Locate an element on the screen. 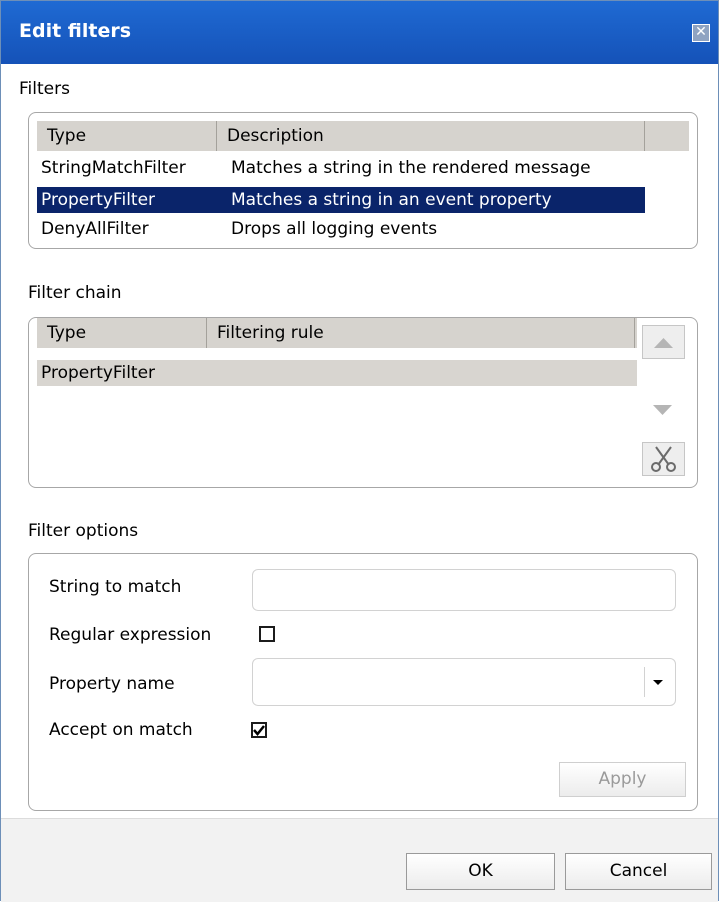 The height and width of the screenshot is (902, 719). filter-type: DenyAllFilter is located at coordinates (95, 229).